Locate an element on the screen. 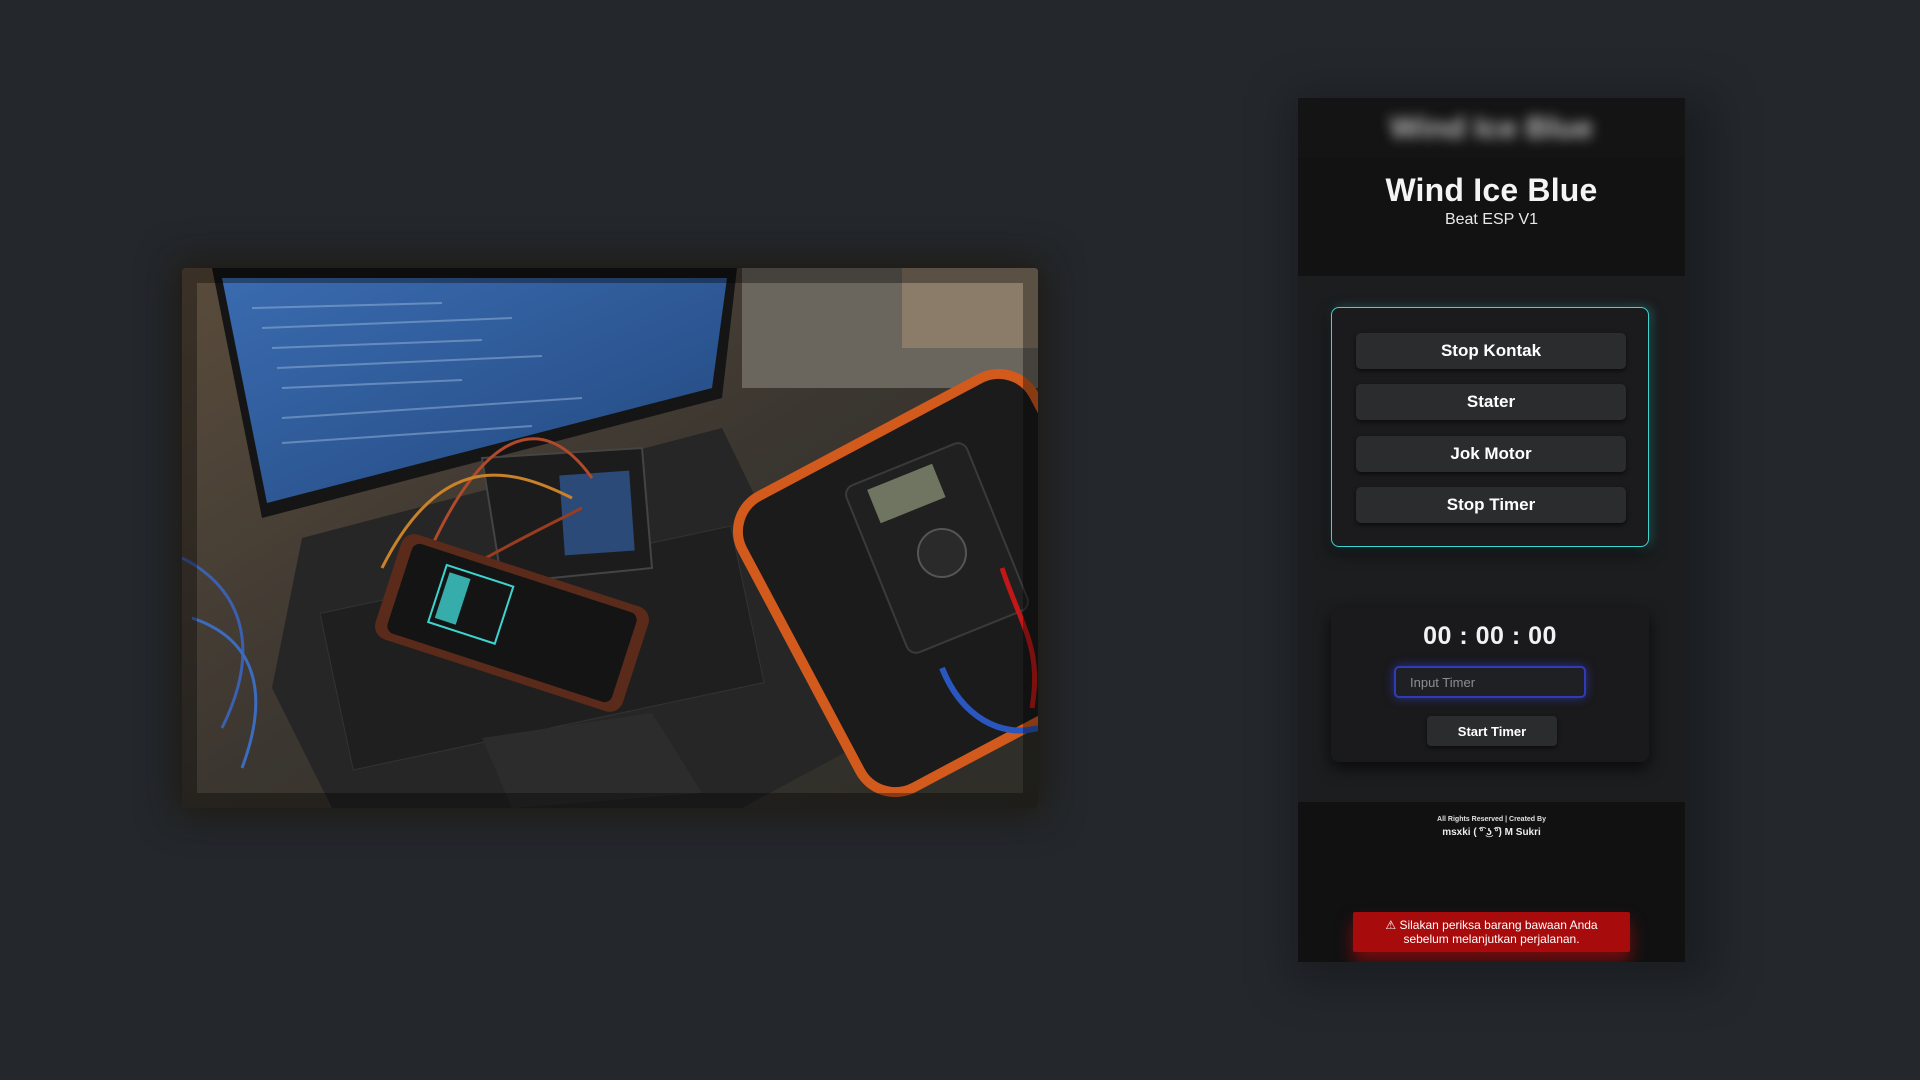 This screenshot has width=1920, height=1080. stater-button: Stater is located at coordinates (1491, 402).